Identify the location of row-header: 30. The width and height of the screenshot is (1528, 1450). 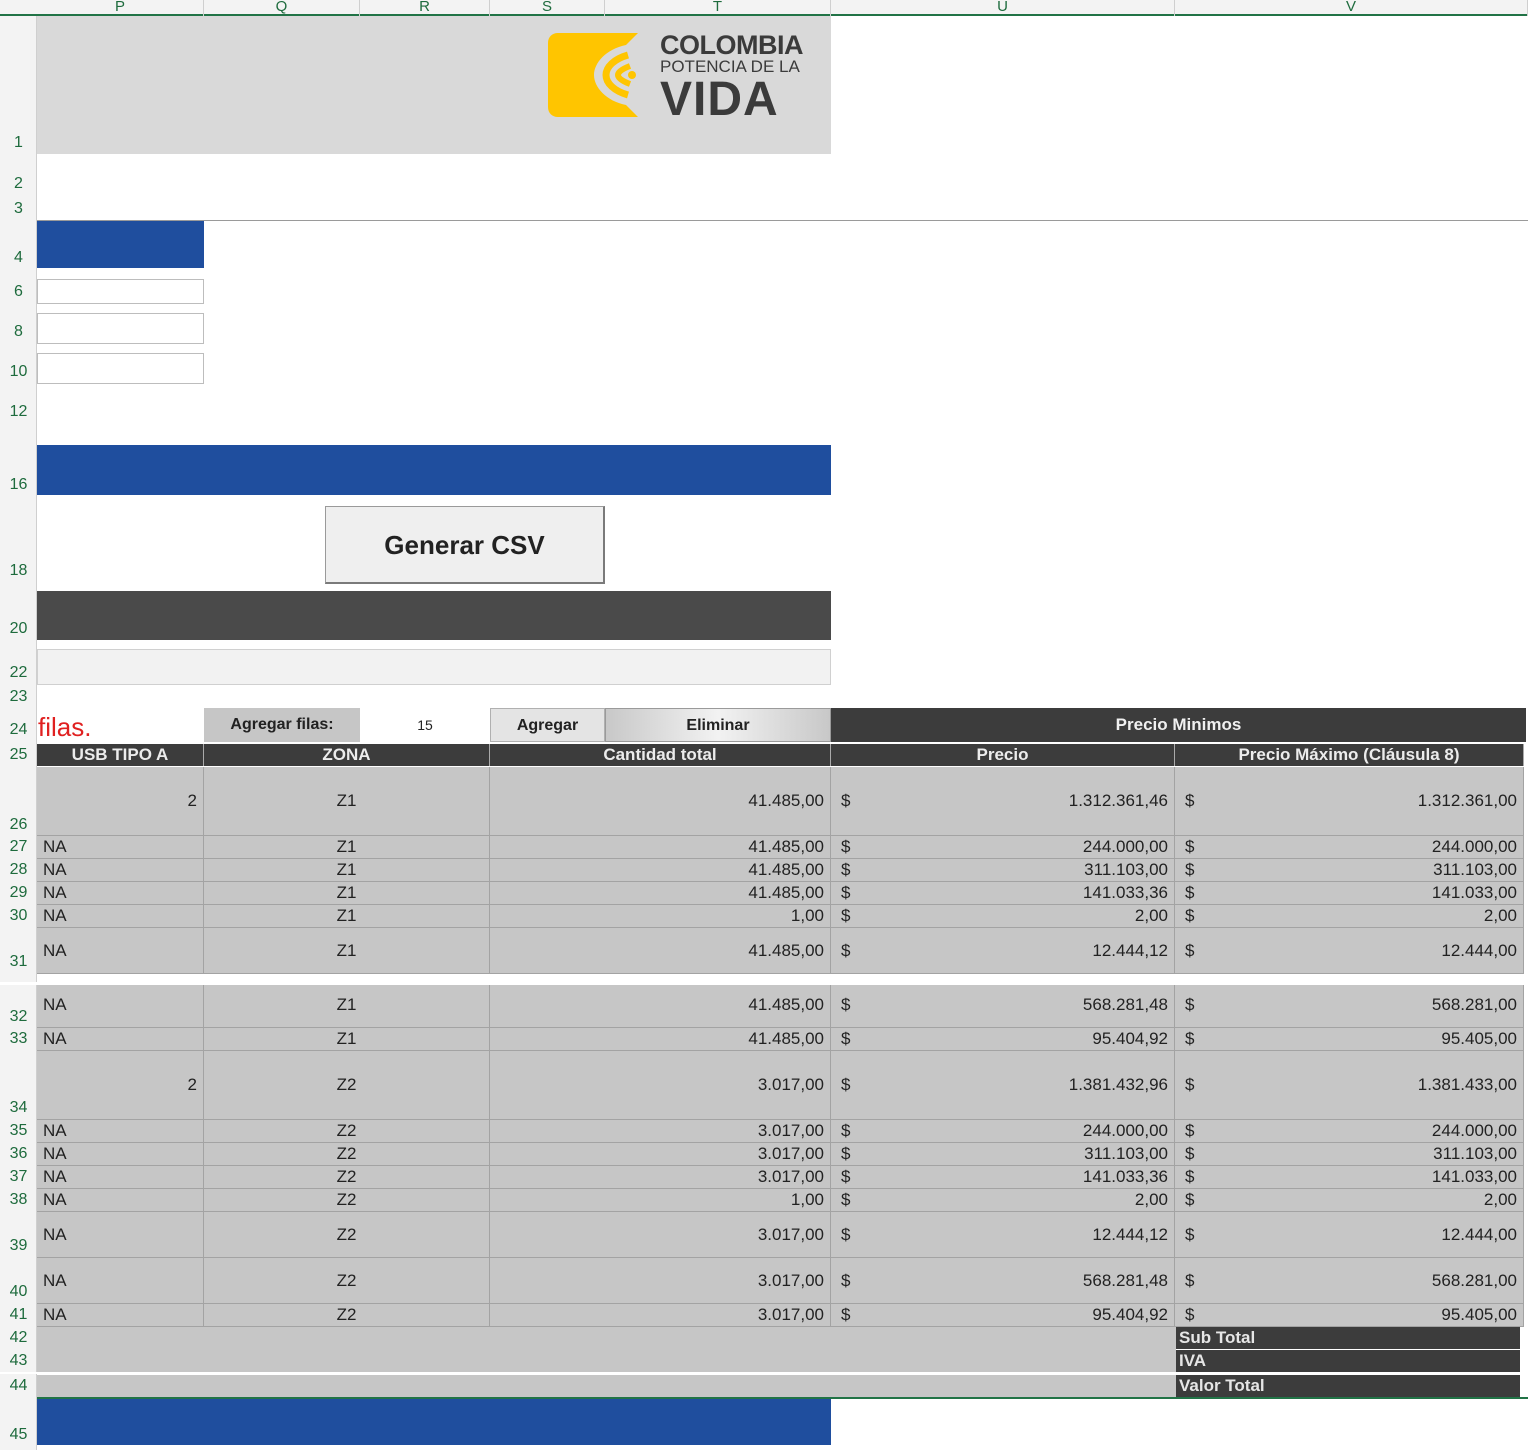
(18, 916).